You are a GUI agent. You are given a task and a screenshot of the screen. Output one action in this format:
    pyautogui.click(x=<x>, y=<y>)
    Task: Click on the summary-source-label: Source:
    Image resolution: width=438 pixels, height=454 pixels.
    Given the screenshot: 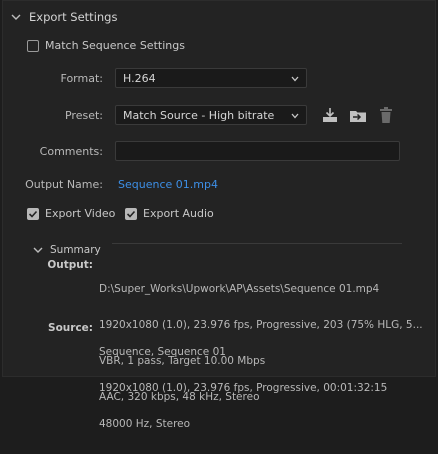 What is the action you would take?
    pyautogui.click(x=70, y=328)
    